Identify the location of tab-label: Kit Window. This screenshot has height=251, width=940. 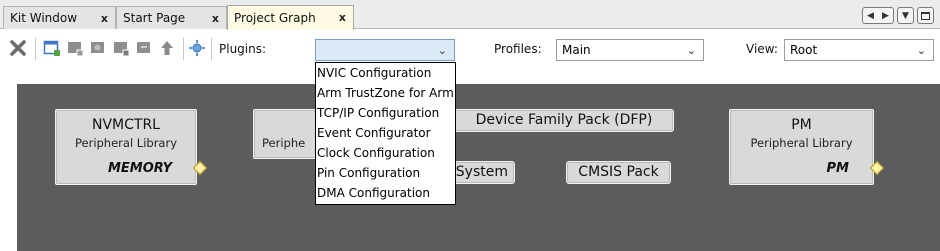
(44, 18).